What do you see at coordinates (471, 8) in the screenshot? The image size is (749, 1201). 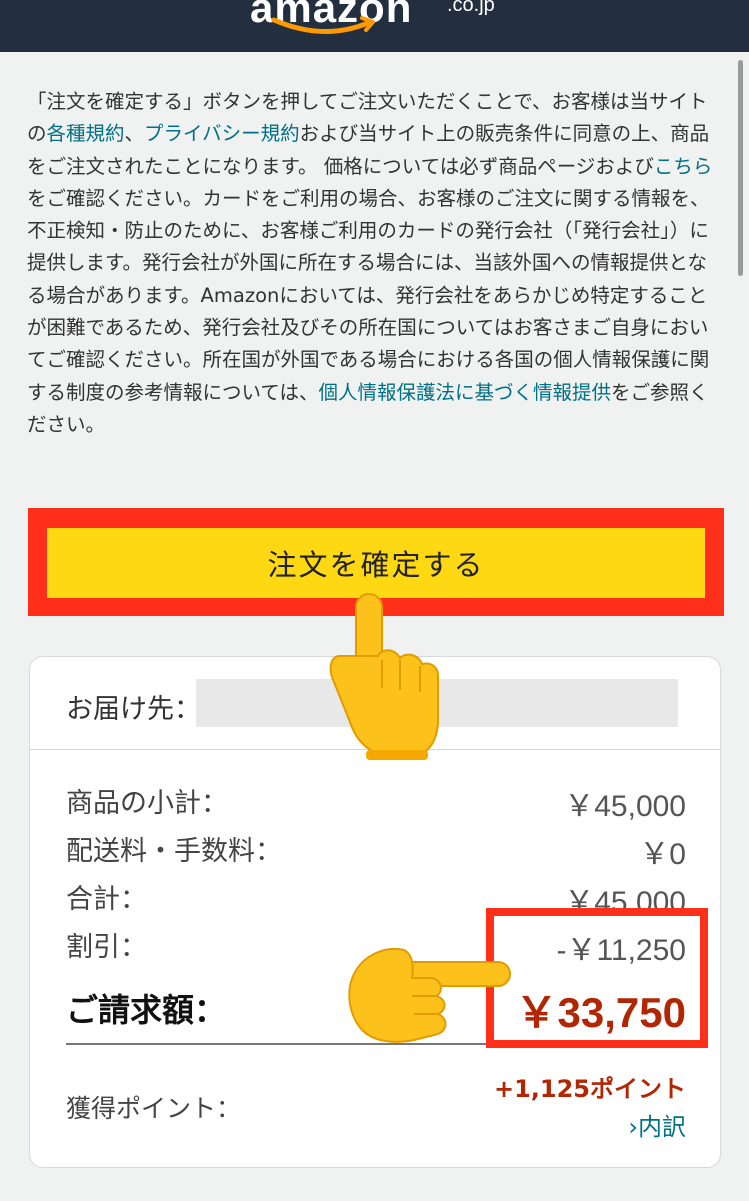 I see `logo-domain: .co.jp` at bounding box center [471, 8].